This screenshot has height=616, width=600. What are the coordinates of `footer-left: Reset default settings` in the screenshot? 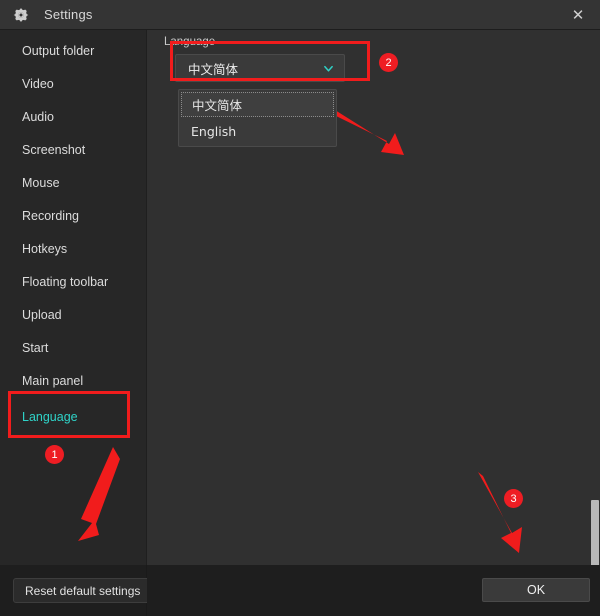 It's located at (76, 590).